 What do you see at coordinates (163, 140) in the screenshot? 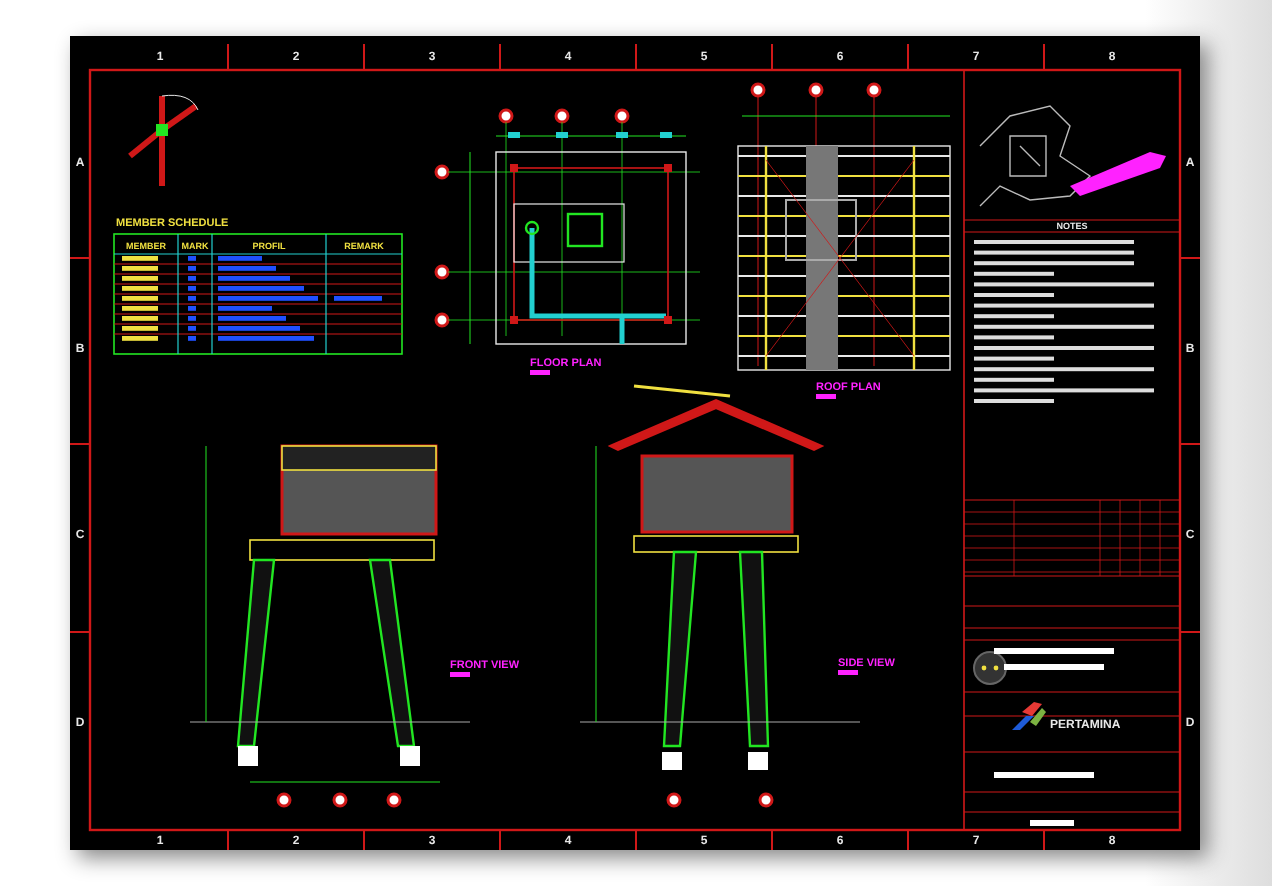
I see `north-arrow-drawing` at bounding box center [163, 140].